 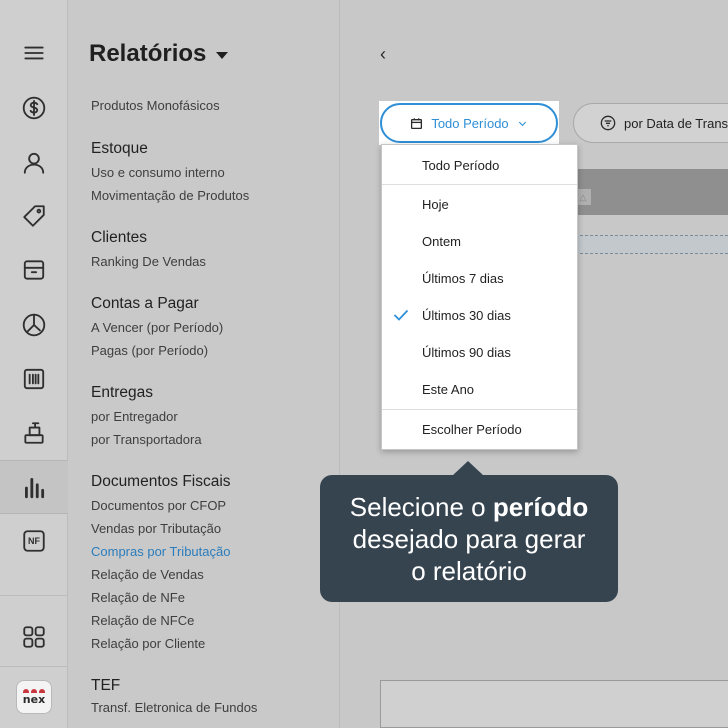 I want to click on period-select-label: Todo Período, so click(x=470, y=123).